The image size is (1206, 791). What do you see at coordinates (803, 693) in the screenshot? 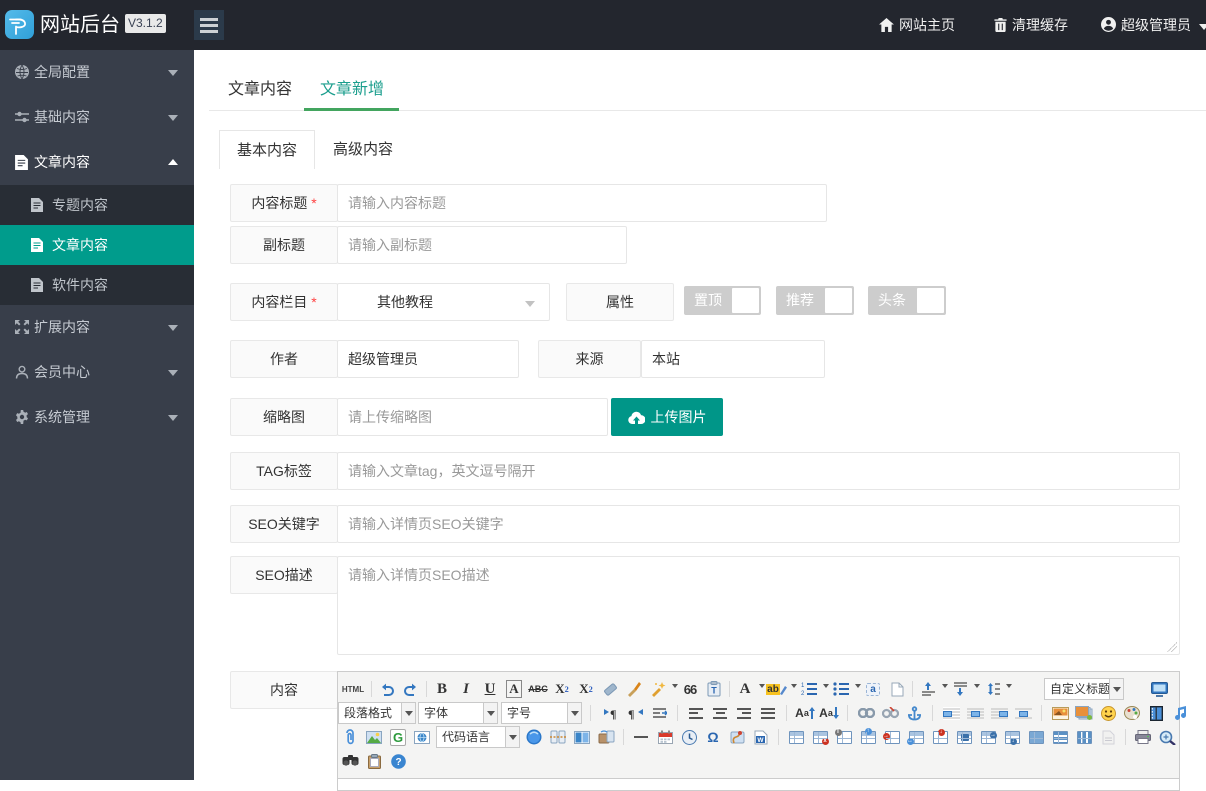
I see `svg-text: 2` at bounding box center [803, 693].